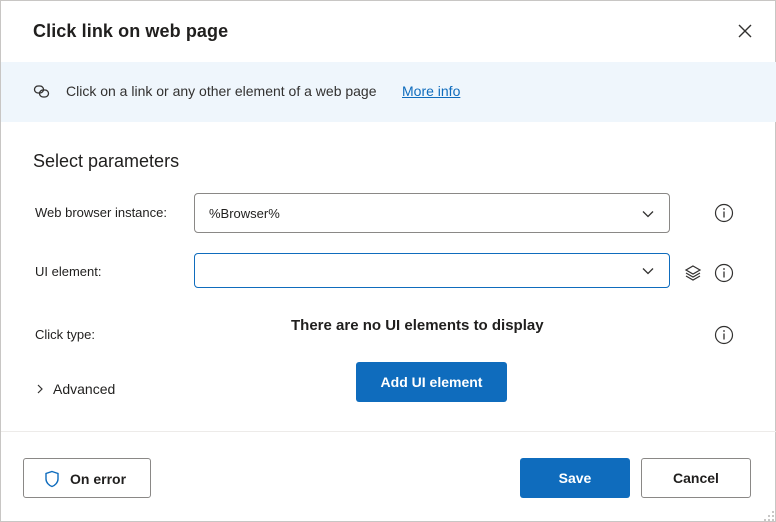  I want to click on ui-element-dropdown, so click(432, 270).